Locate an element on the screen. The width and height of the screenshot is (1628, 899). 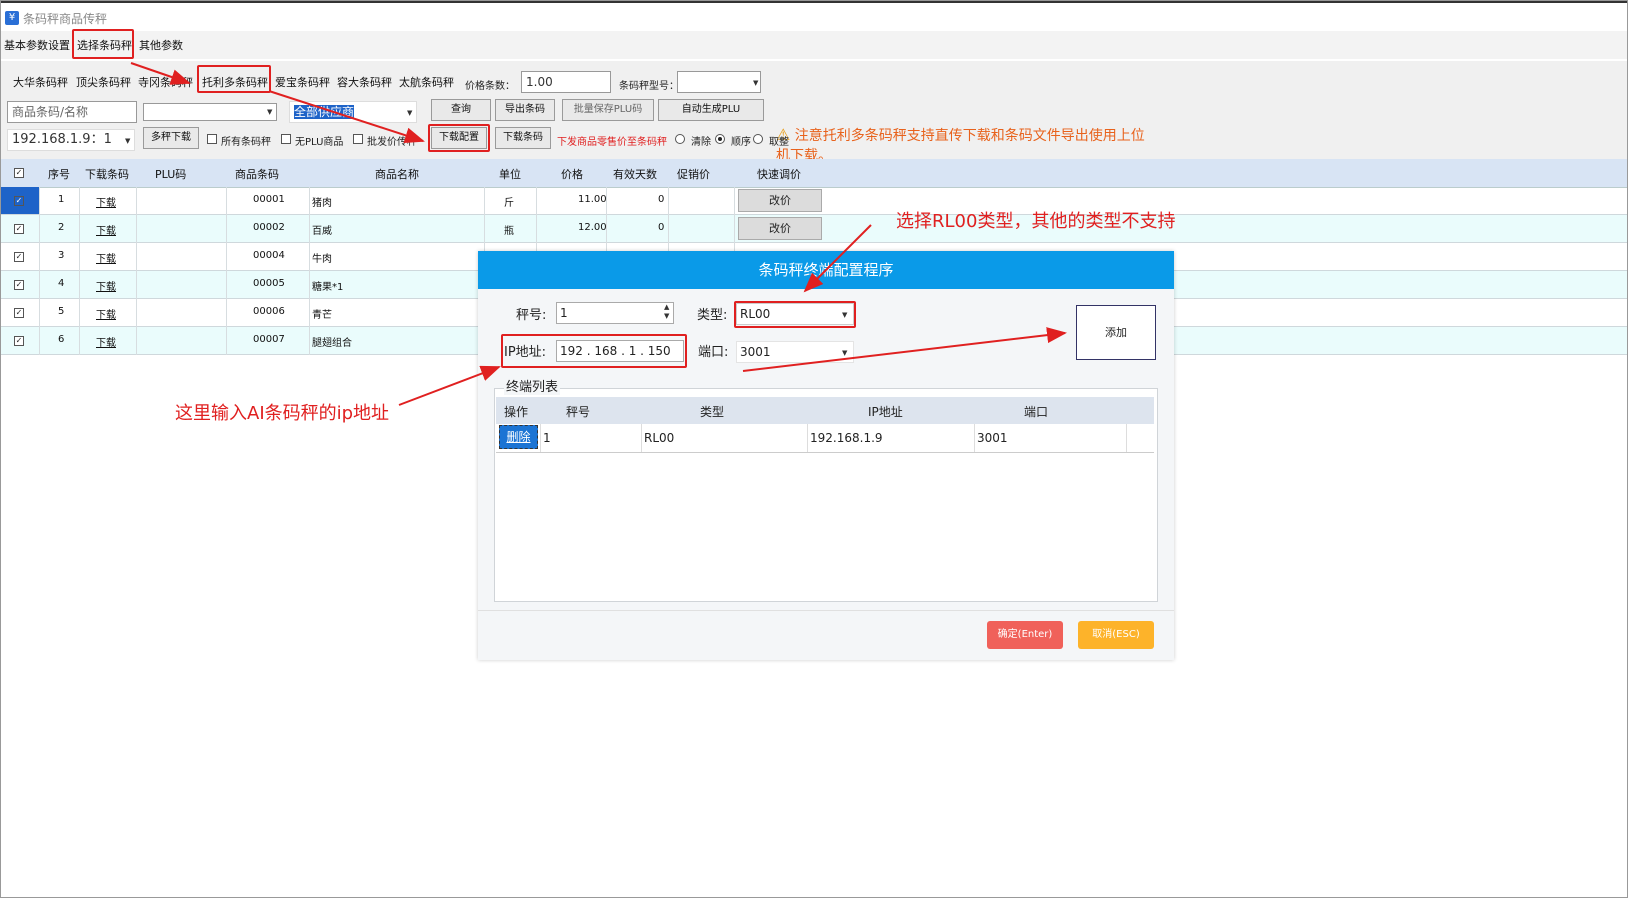
col-plu: PLU码 is located at coordinates (171, 174).